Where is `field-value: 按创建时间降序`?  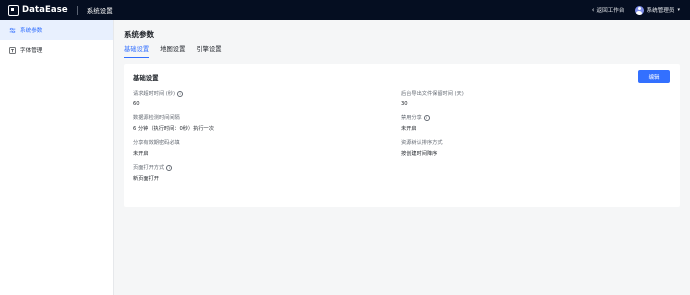
field-value: 按创建时间降序 is located at coordinates (419, 154).